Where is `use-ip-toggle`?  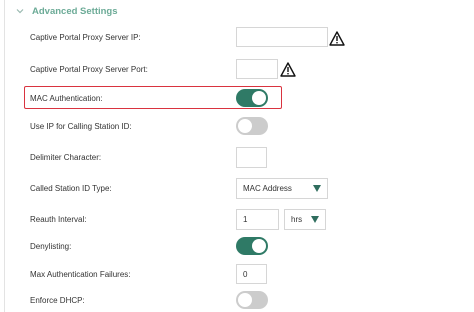
use-ip-toggle is located at coordinates (252, 126).